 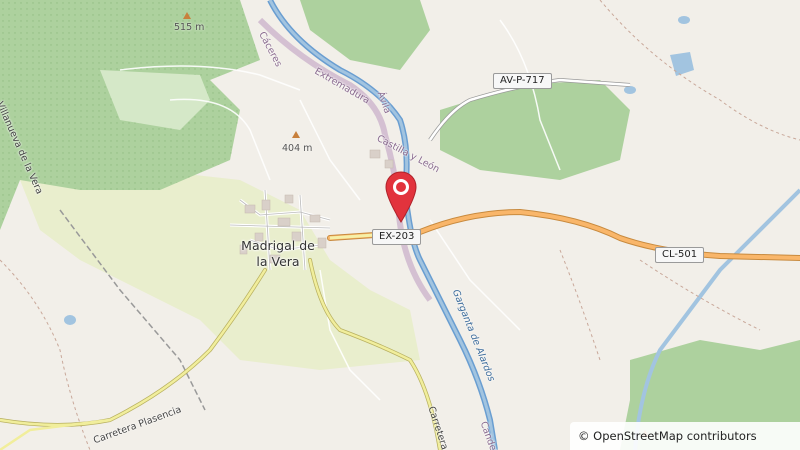 I want to click on town-label-line-1: Madrigal de, so click(x=278, y=245).